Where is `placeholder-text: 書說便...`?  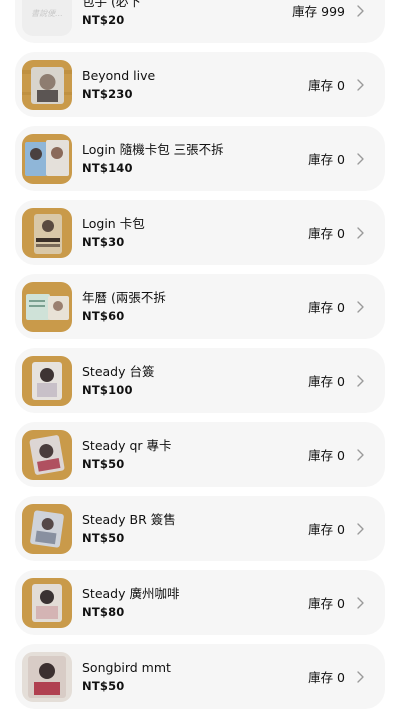
placeholder-text: 書說便... is located at coordinates (47, 13).